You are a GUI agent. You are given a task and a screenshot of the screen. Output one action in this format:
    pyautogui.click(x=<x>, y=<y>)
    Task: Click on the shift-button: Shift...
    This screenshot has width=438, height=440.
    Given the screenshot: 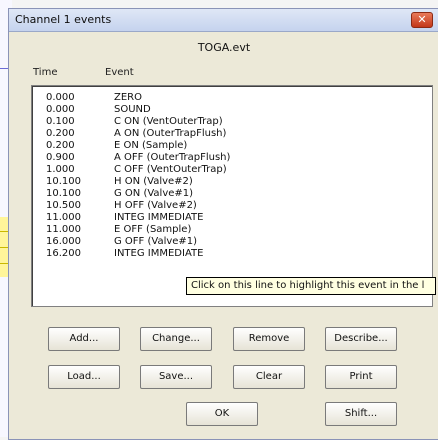 What is the action you would take?
    pyautogui.click(x=361, y=414)
    